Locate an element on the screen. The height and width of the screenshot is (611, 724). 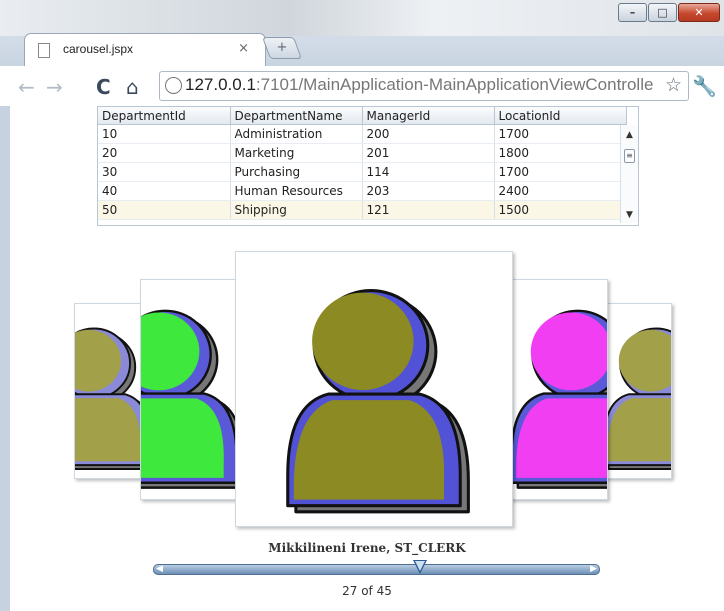
table-cell: 201 is located at coordinates (428, 153).